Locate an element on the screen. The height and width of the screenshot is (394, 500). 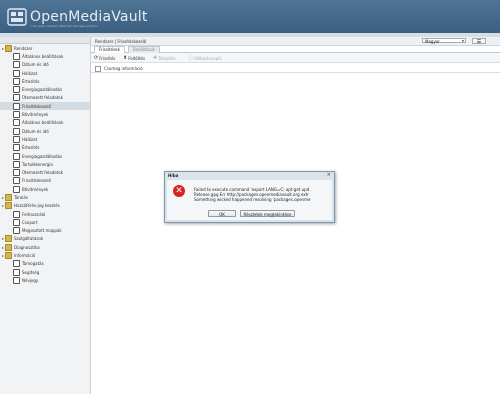
tree-label: Általános beállítások is located at coordinates (43, 56).